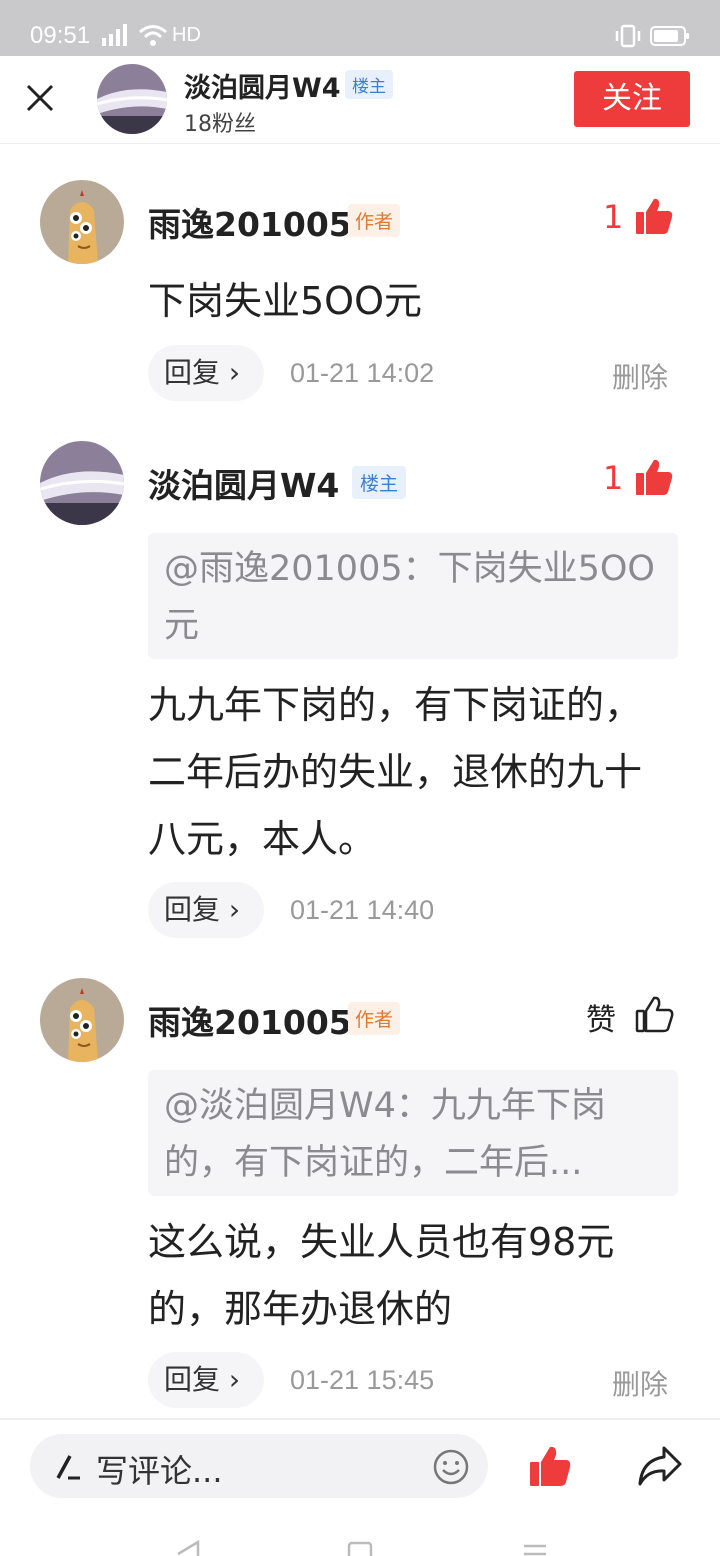 Image resolution: width=720 pixels, height=1556 pixels. I want to click on header-avatar, so click(132, 99).